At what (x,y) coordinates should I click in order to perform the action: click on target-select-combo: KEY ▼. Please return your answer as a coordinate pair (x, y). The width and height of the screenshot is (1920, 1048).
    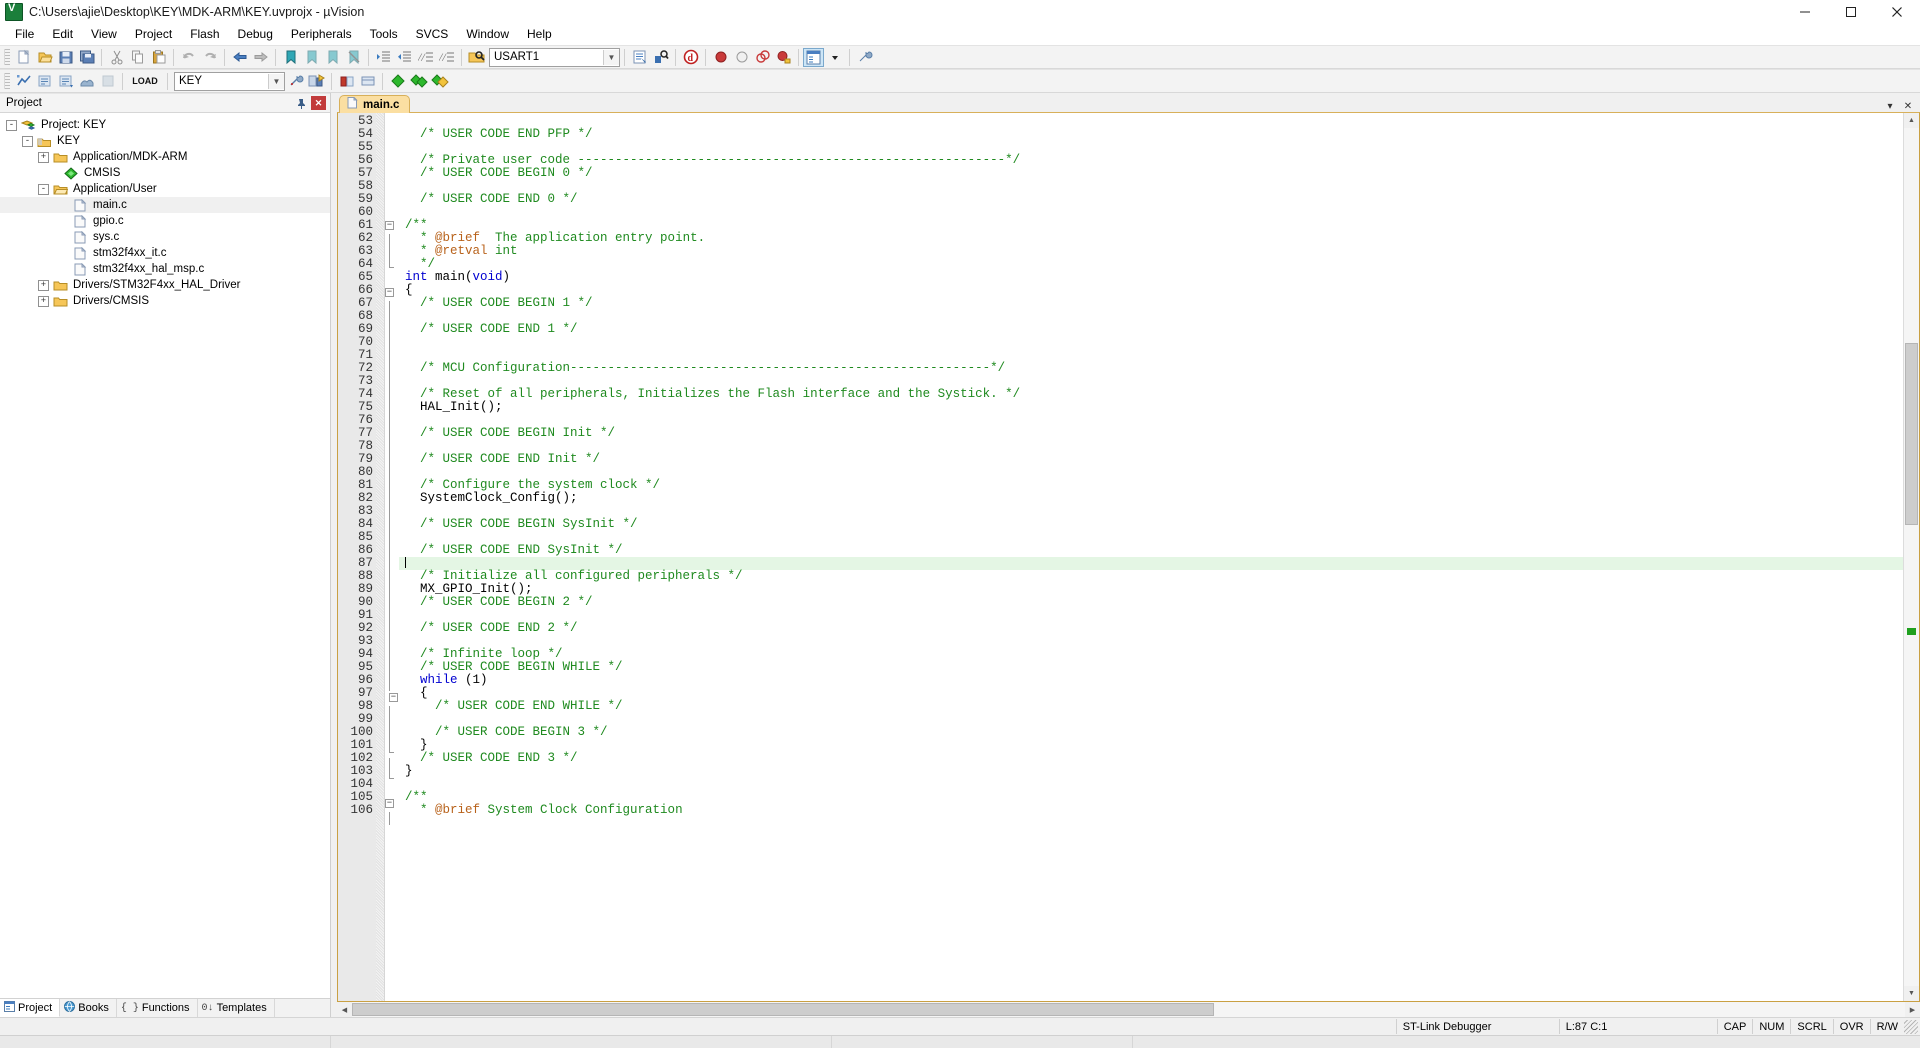
    Looking at the image, I should click on (229, 81).